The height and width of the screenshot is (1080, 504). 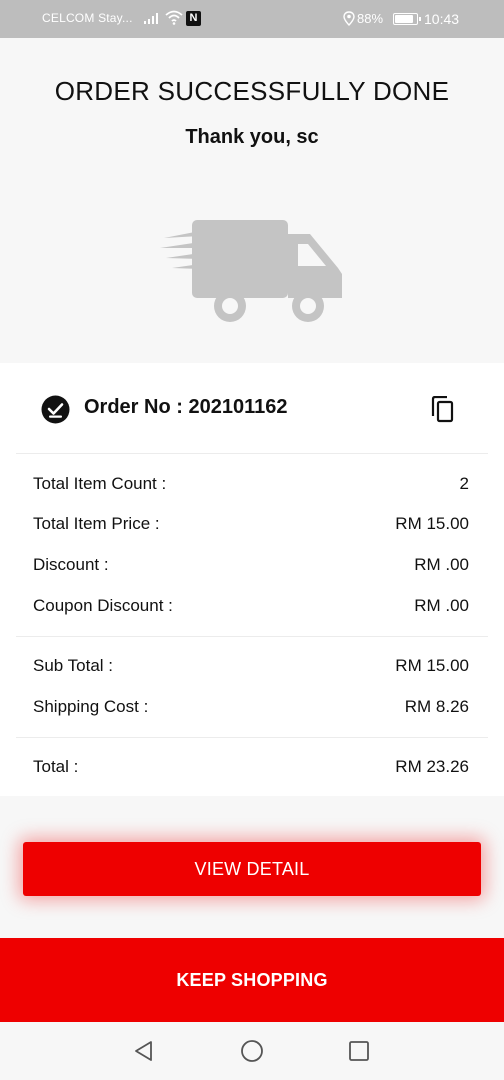 What do you see at coordinates (442, 409) in the screenshot?
I see `copy-icon` at bounding box center [442, 409].